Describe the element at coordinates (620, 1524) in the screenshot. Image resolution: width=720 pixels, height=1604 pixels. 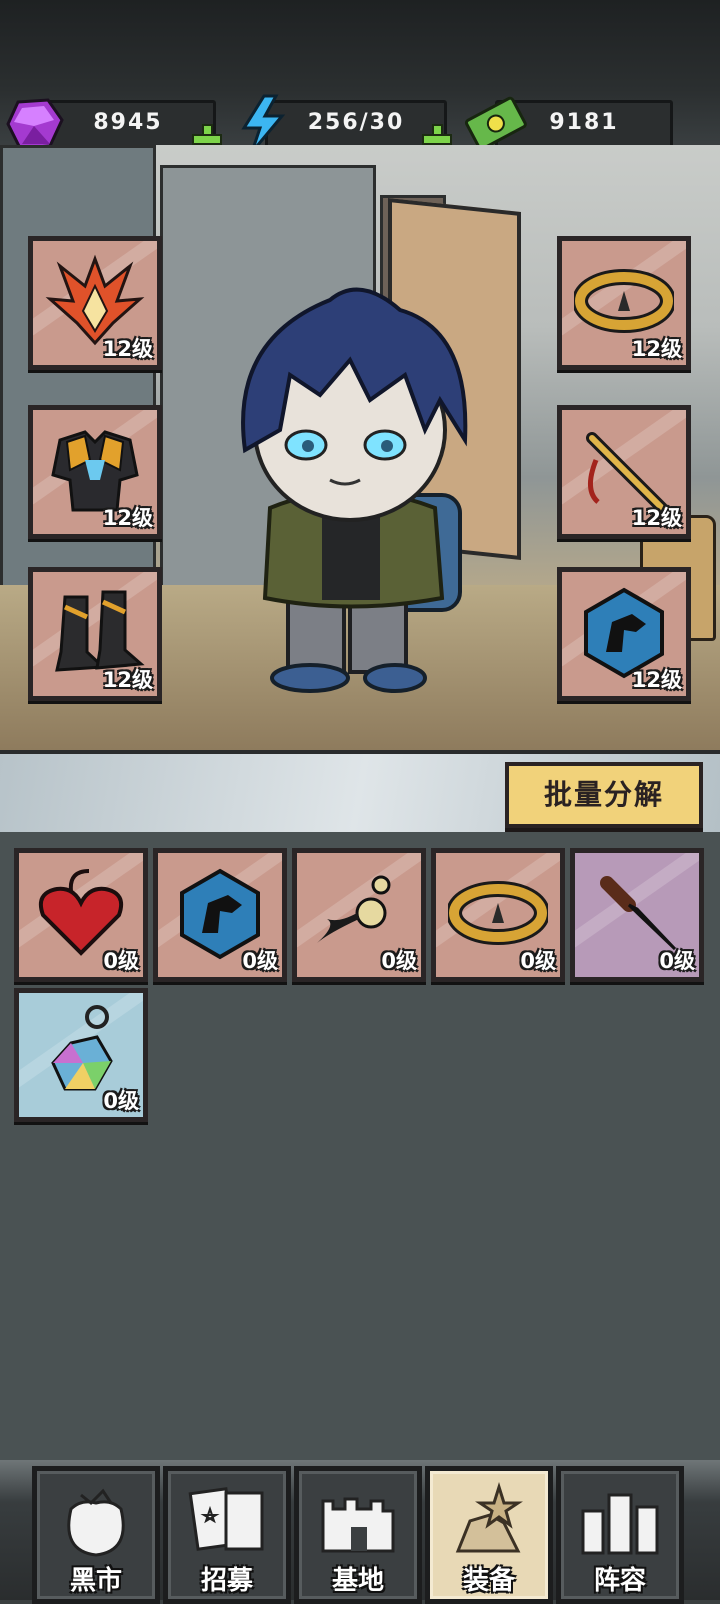
I see `squad-icon` at that location.